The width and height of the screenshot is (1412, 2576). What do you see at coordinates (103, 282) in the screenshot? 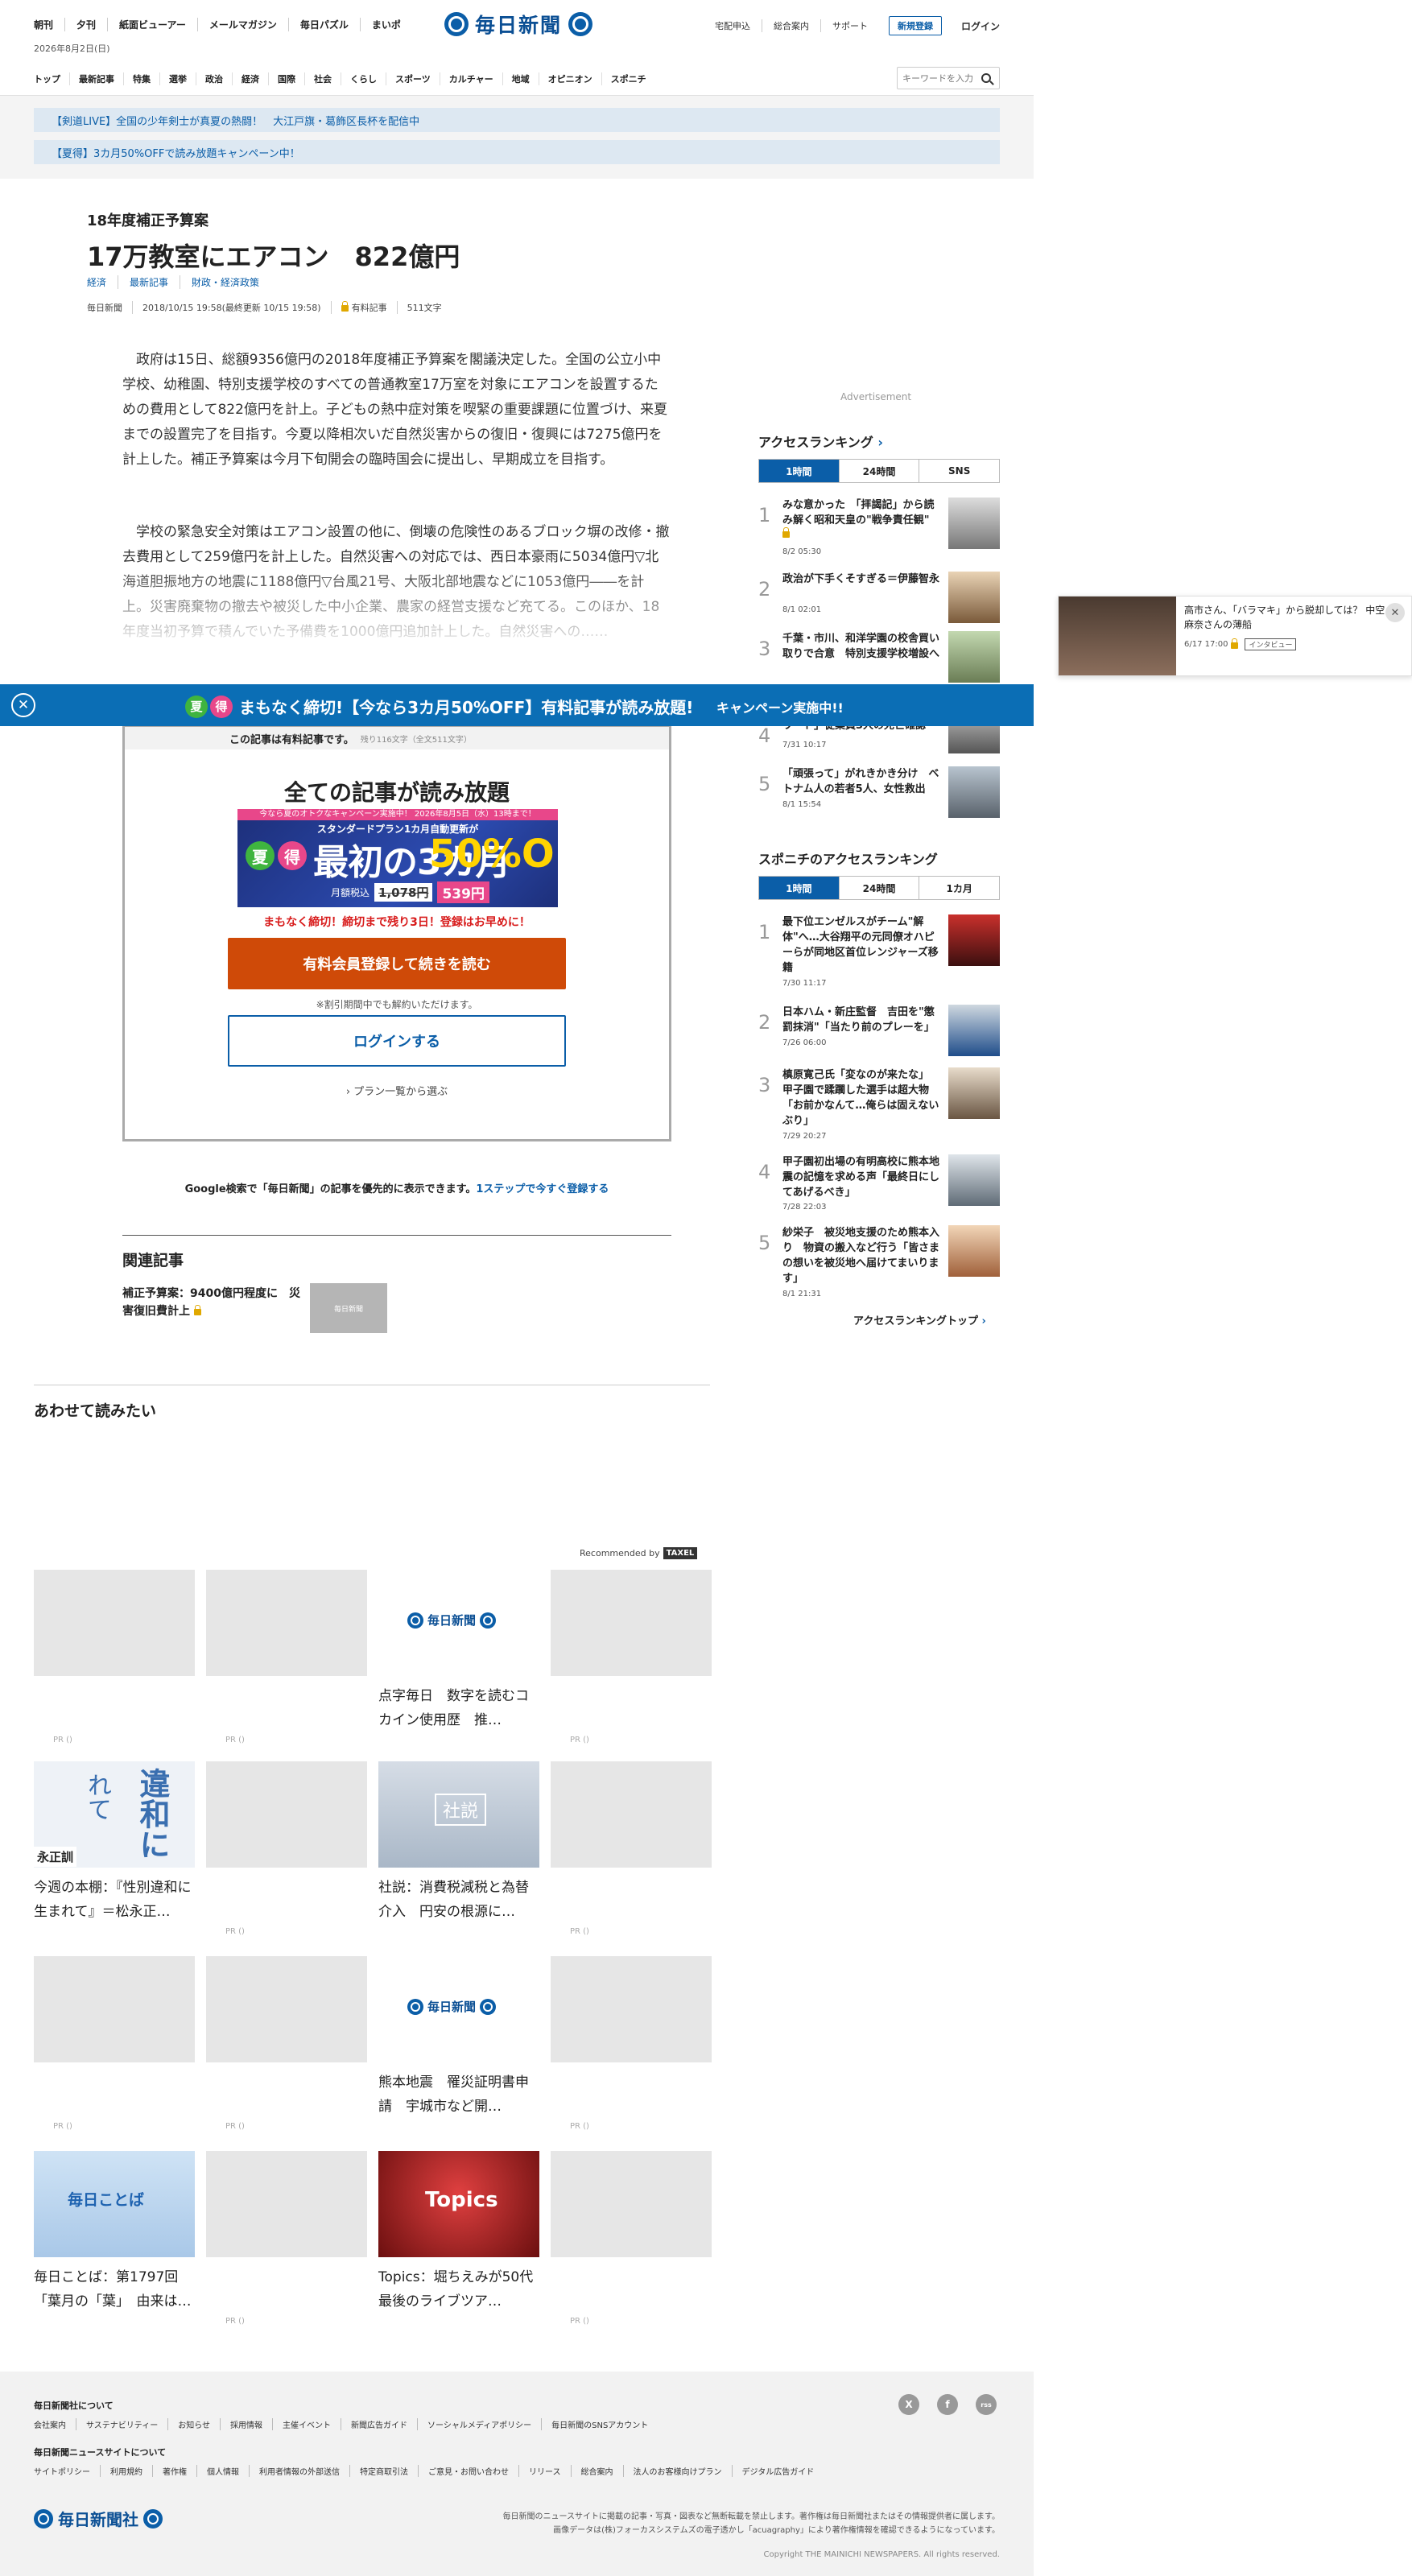
I see `article-tag: 経済` at bounding box center [103, 282].